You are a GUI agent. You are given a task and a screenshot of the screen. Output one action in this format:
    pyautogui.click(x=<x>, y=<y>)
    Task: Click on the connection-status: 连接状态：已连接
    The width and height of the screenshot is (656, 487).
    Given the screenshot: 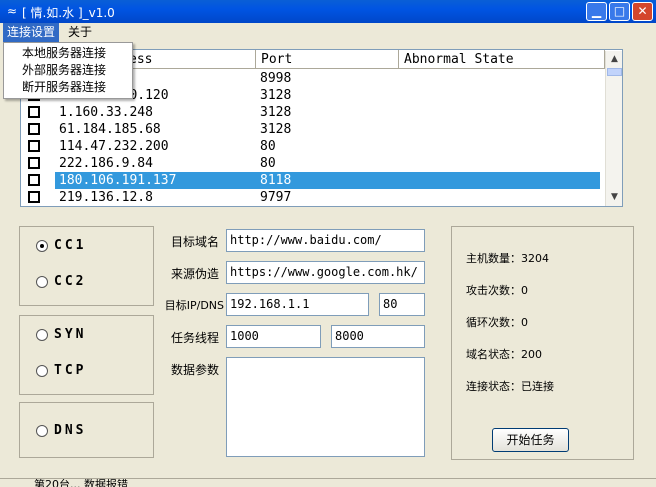 What is the action you would take?
    pyautogui.click(x=510, y=386)
    